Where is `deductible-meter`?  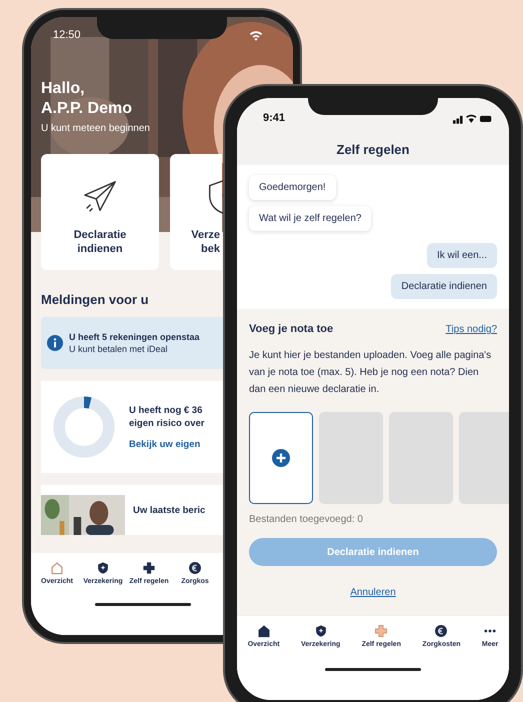 deductible-meter is located at coordinates (84, 427).